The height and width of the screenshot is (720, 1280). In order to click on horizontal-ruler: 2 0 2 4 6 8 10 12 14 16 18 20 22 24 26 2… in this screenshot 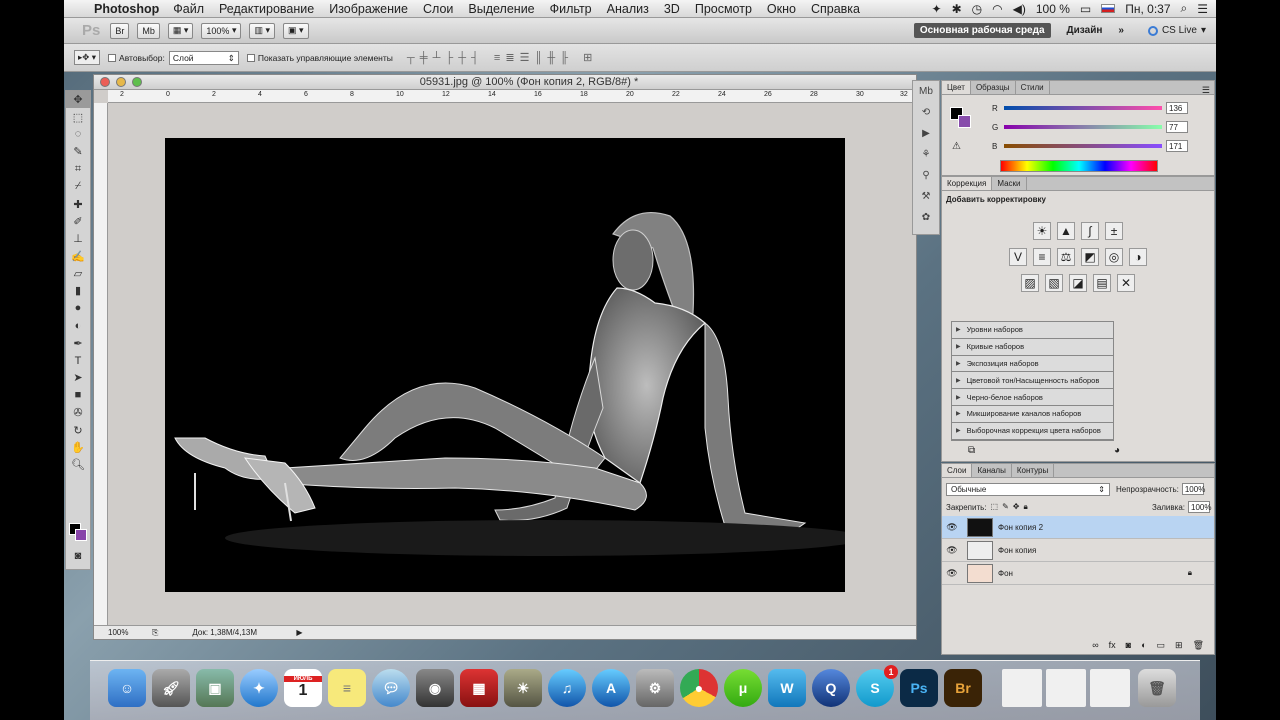, I will do `click(512, 96)`.